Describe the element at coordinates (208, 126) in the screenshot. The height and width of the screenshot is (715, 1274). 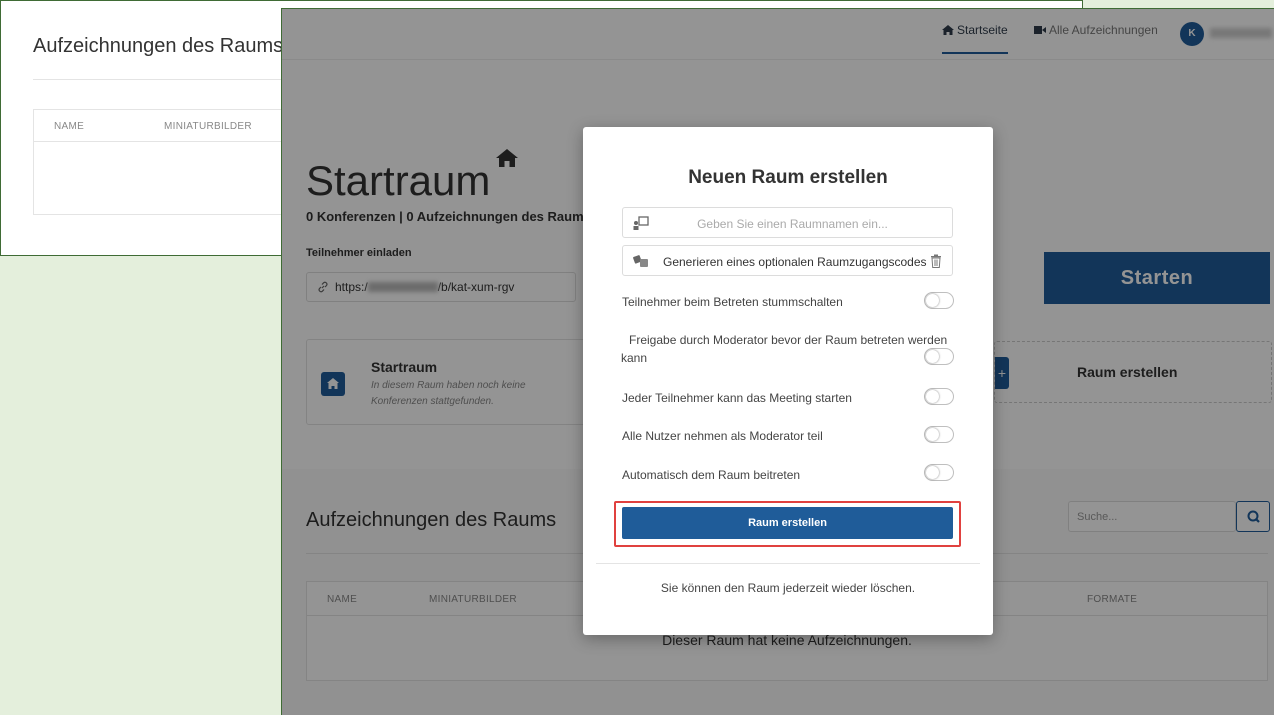
I see `column-thumbnails: MINIATURBILDER` at that location.